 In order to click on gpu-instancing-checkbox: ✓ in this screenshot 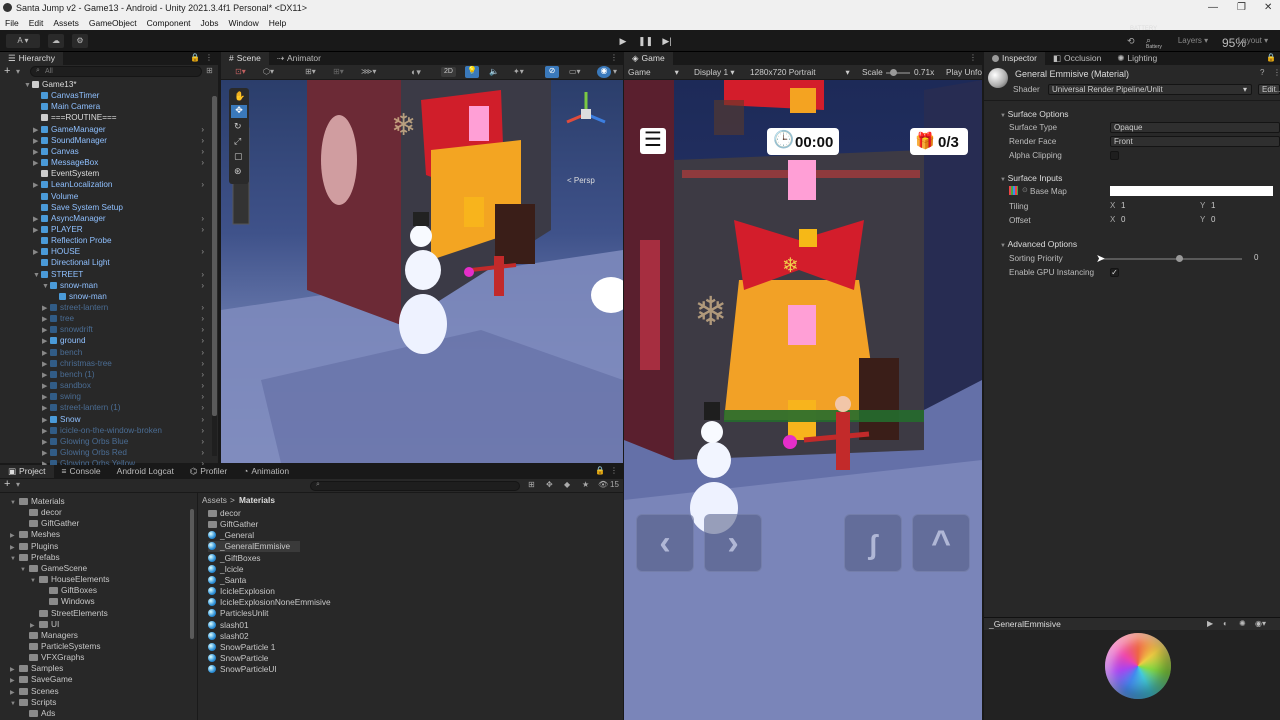, I will do `click(1114, 272)`.